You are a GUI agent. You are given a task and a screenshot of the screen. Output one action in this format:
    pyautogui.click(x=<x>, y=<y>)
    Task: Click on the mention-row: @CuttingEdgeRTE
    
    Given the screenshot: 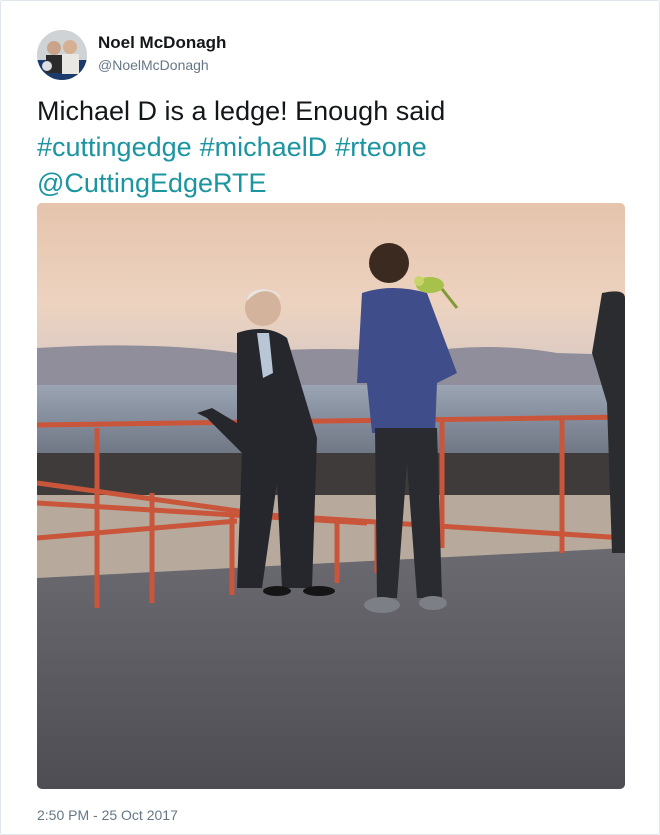 What is the action you would take?
    pyautogui.click(x=337, y=183)
    